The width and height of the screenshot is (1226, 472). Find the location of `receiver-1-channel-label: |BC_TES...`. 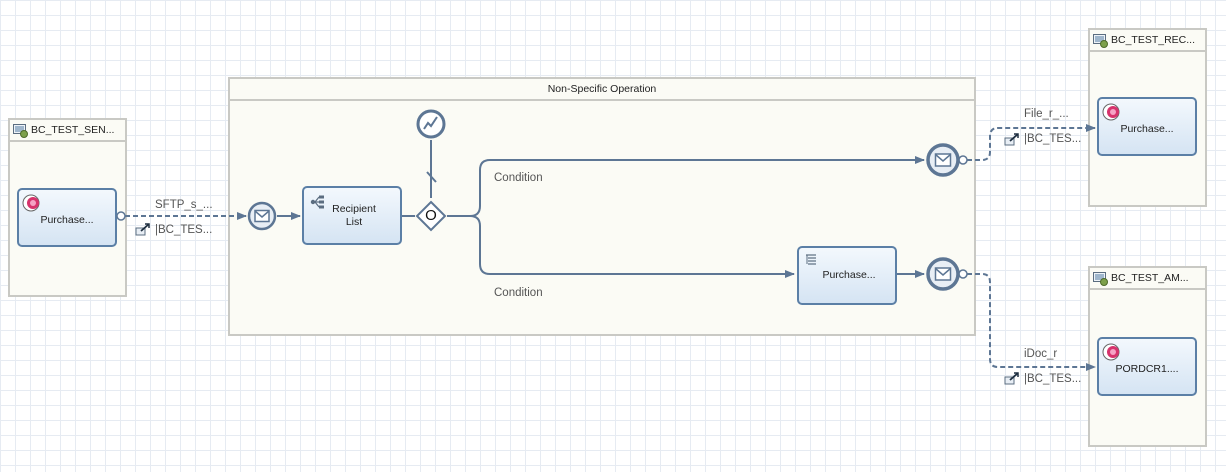

receiver-1-channel-label: |BC_TES... is located at coordinates (1052, 139).